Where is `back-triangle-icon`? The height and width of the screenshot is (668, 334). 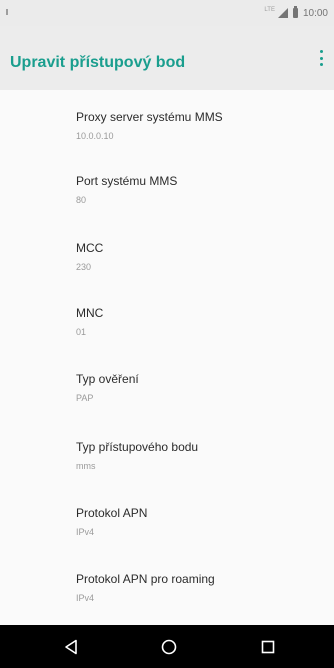 back-triangle-icon is located at coordinates (71, 646).